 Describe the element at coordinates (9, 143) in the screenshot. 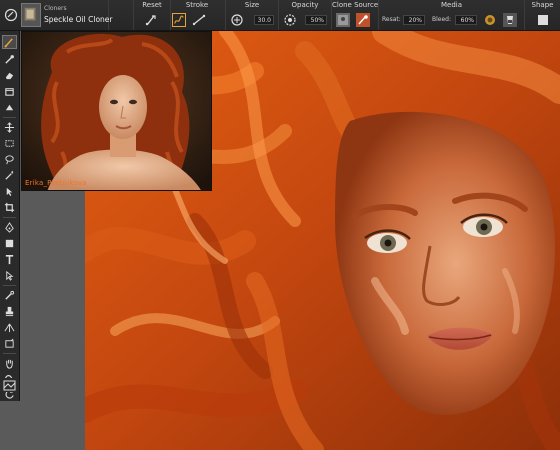

I see `rectangle-select-icon` at that location.